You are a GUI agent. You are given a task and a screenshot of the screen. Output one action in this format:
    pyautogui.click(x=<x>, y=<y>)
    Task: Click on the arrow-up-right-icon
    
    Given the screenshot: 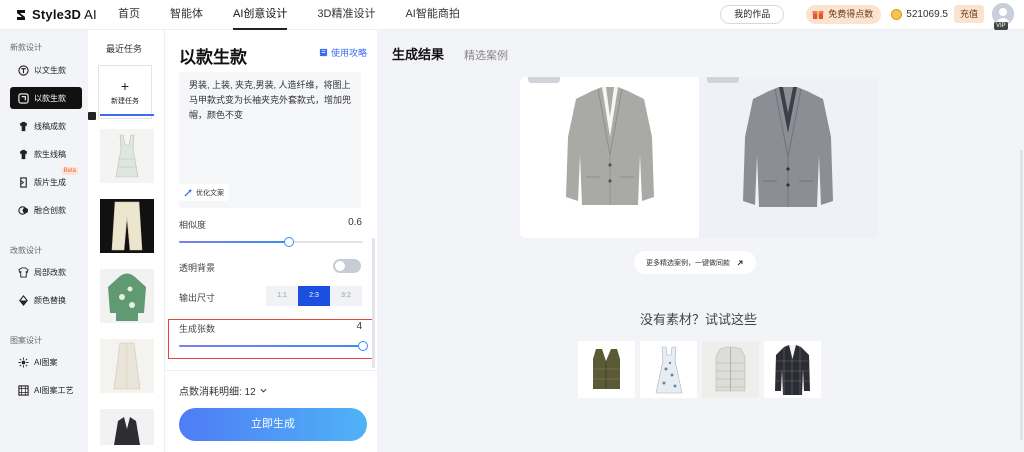 What is the action you would take?
    pyautogui.click(x=740, y=262)
    